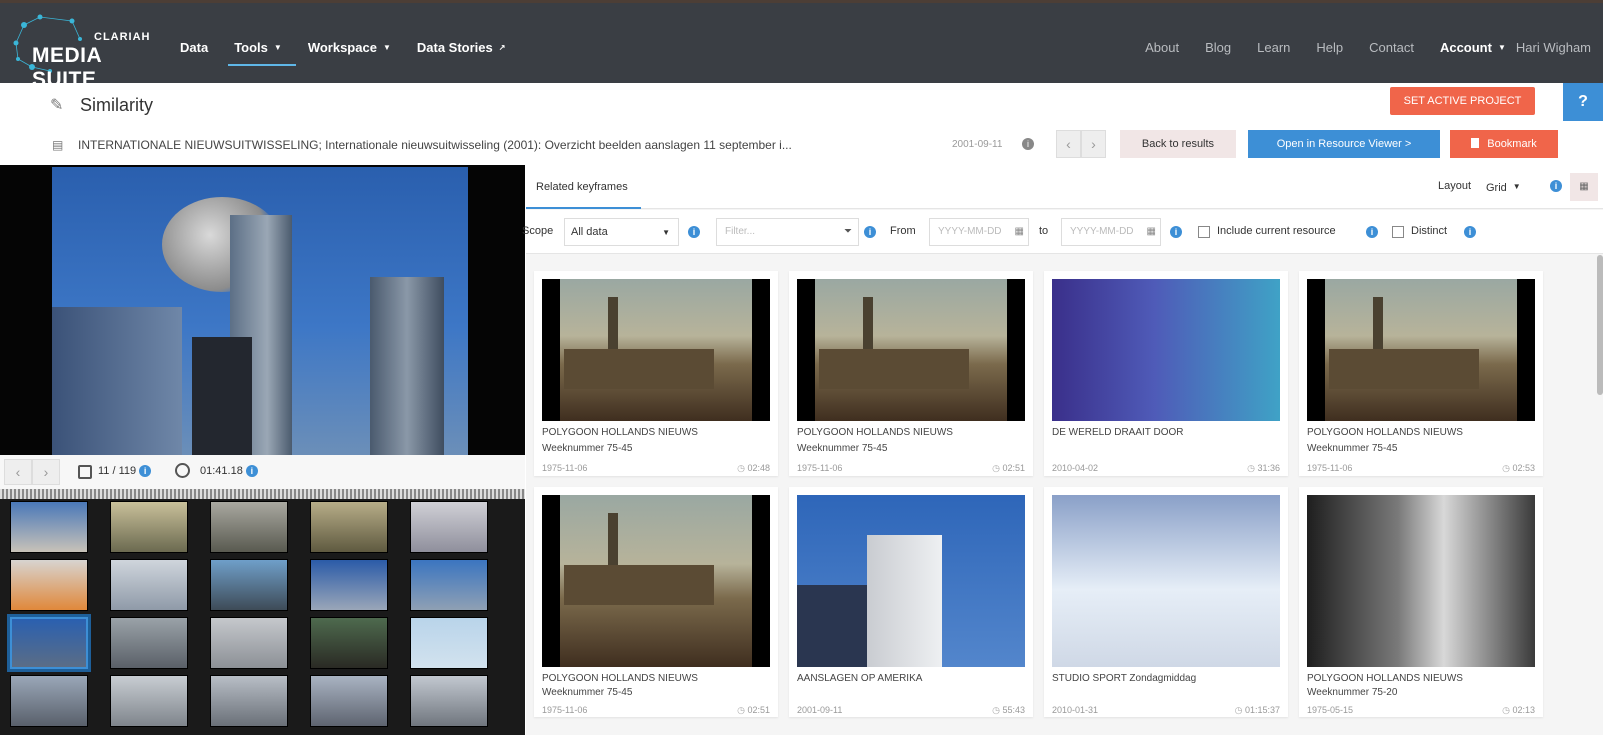 This screenshot has height=735, width=1603. Describe the element at coordinates (262, 494) in the screenshot. I see `timeline-ruler` at that location.